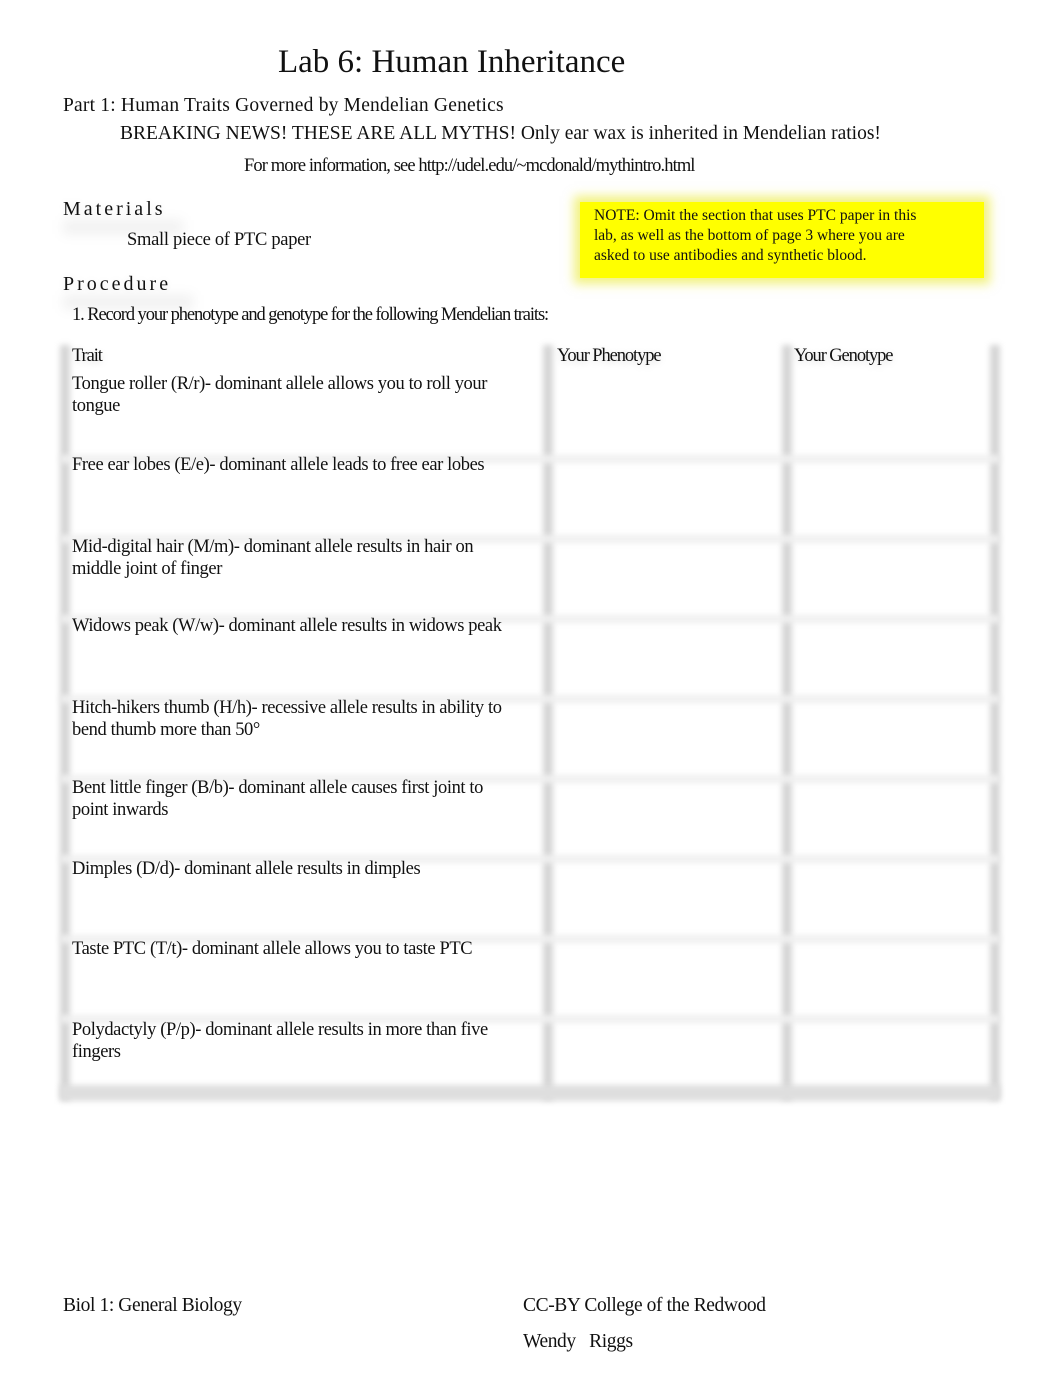 The height and width of the screenshot is (1377, 1062). What do you see at coordinates (530, 1093) in the screenshot?
I see `table-border-bottom` at bounding box center [530, 1093].